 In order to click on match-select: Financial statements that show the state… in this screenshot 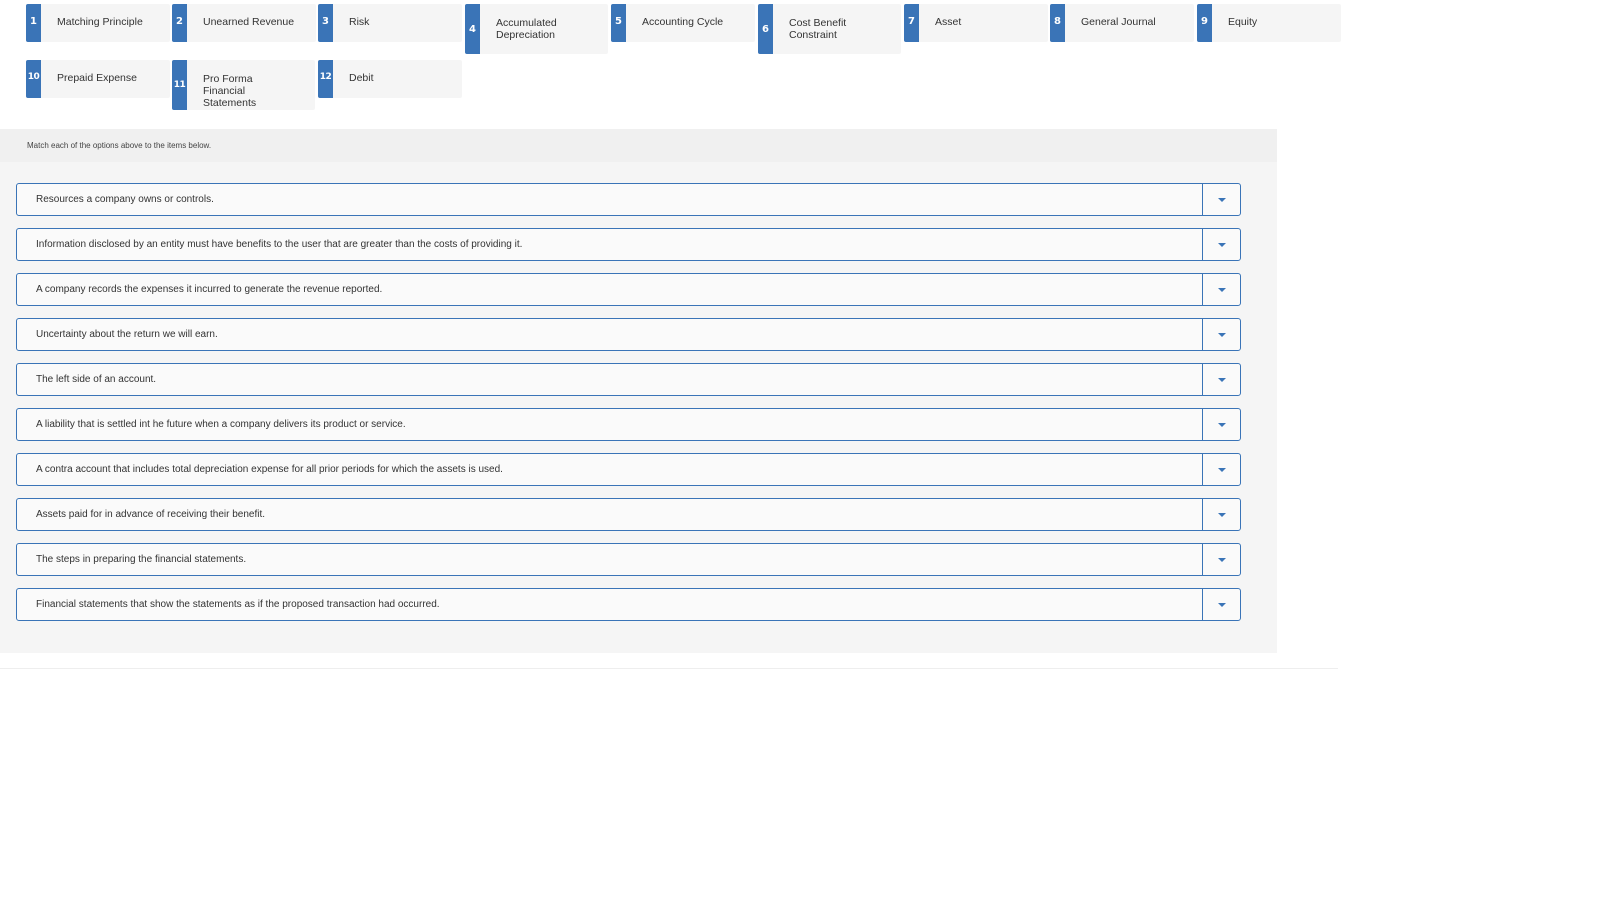, I will do `click(628, 604)`.